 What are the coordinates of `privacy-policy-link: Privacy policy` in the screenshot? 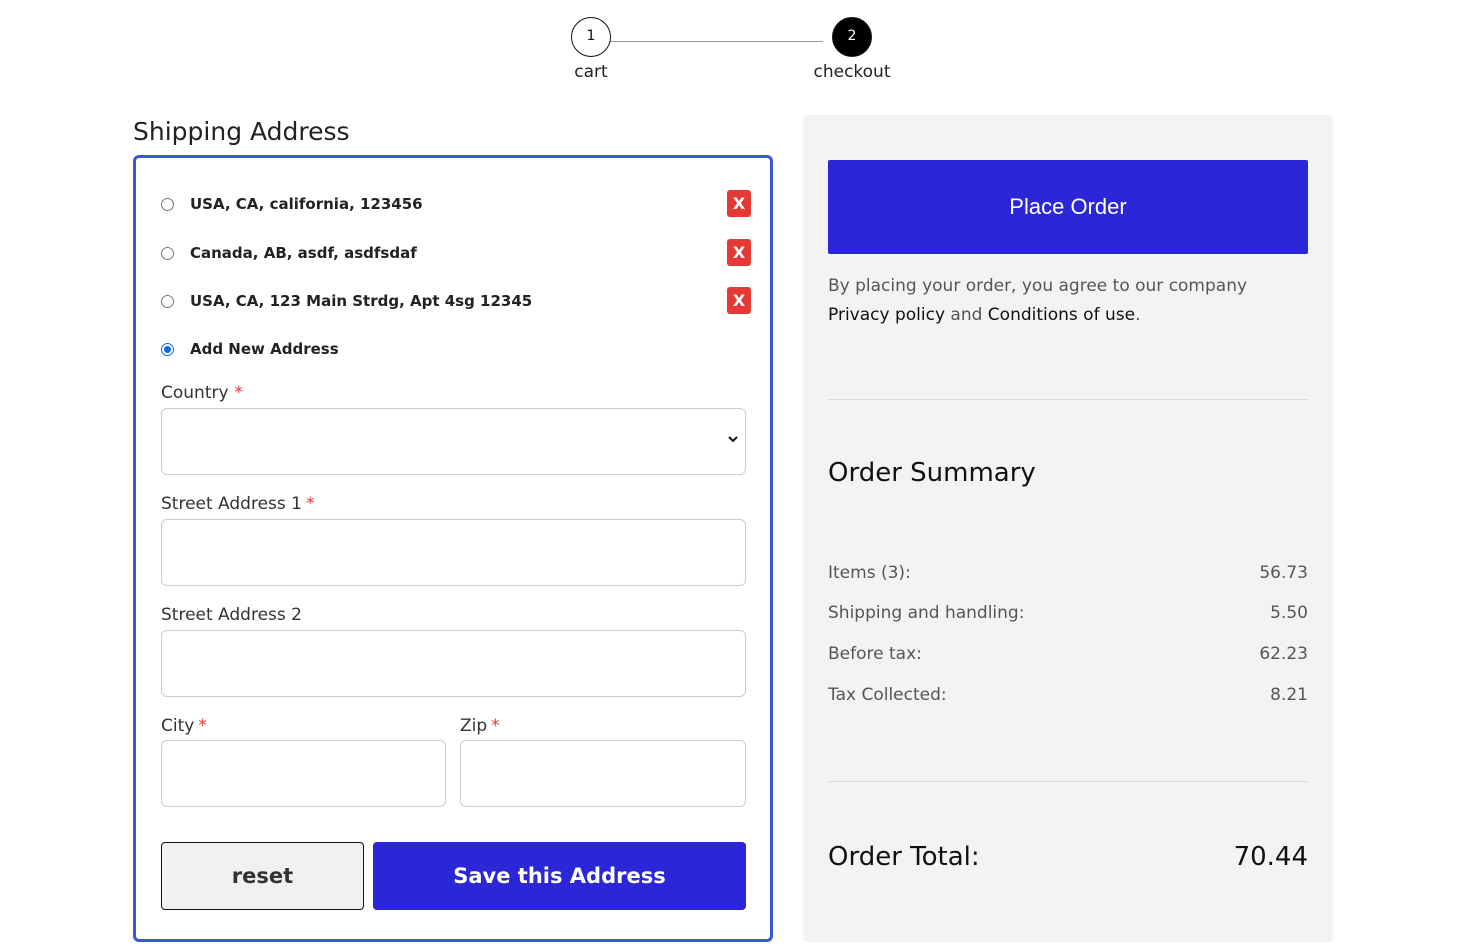 It's located at (886, 315).